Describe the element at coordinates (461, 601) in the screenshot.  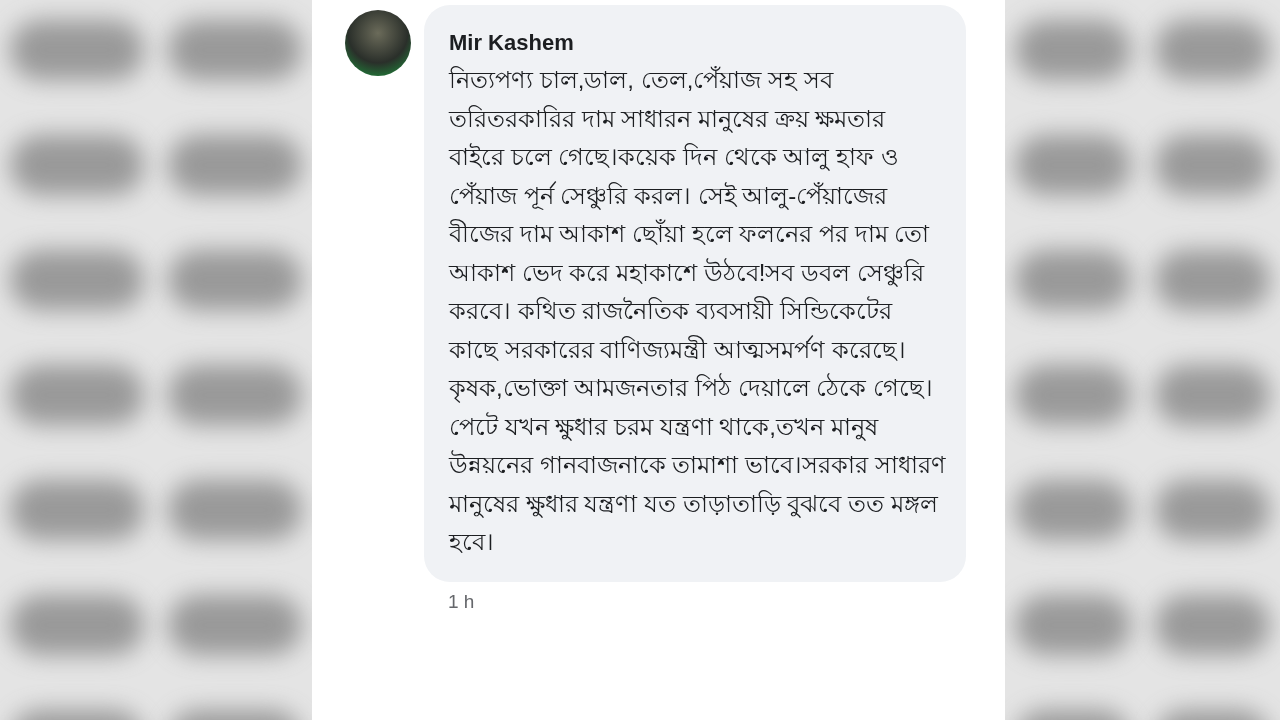
I see `timestamp: 1 h` at that location.